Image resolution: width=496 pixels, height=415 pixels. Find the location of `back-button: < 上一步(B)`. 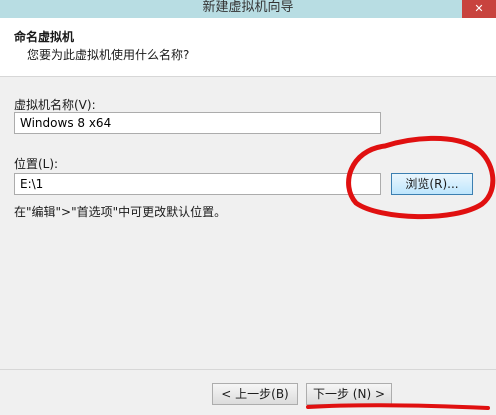

back-button: < 上一步(B) is located at coordinates (255, 394).